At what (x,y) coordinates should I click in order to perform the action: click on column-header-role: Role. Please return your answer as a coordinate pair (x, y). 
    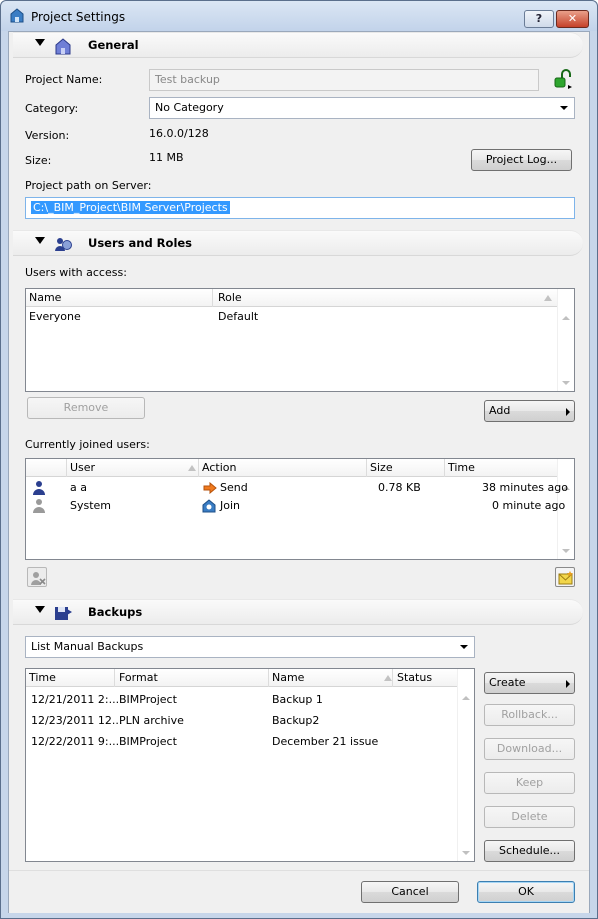
    Looking at the image, I should click on (230, 297).